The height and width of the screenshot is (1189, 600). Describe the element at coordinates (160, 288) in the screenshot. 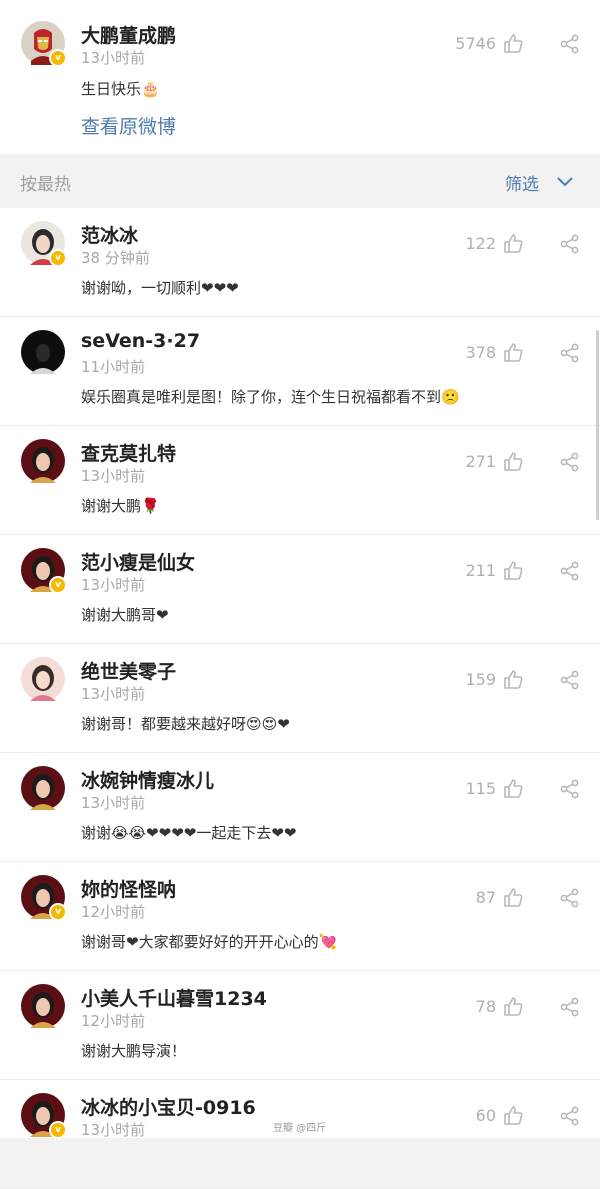

I see `comment-text: 谢谢呦，一切顺利❤❤❤` at that location.